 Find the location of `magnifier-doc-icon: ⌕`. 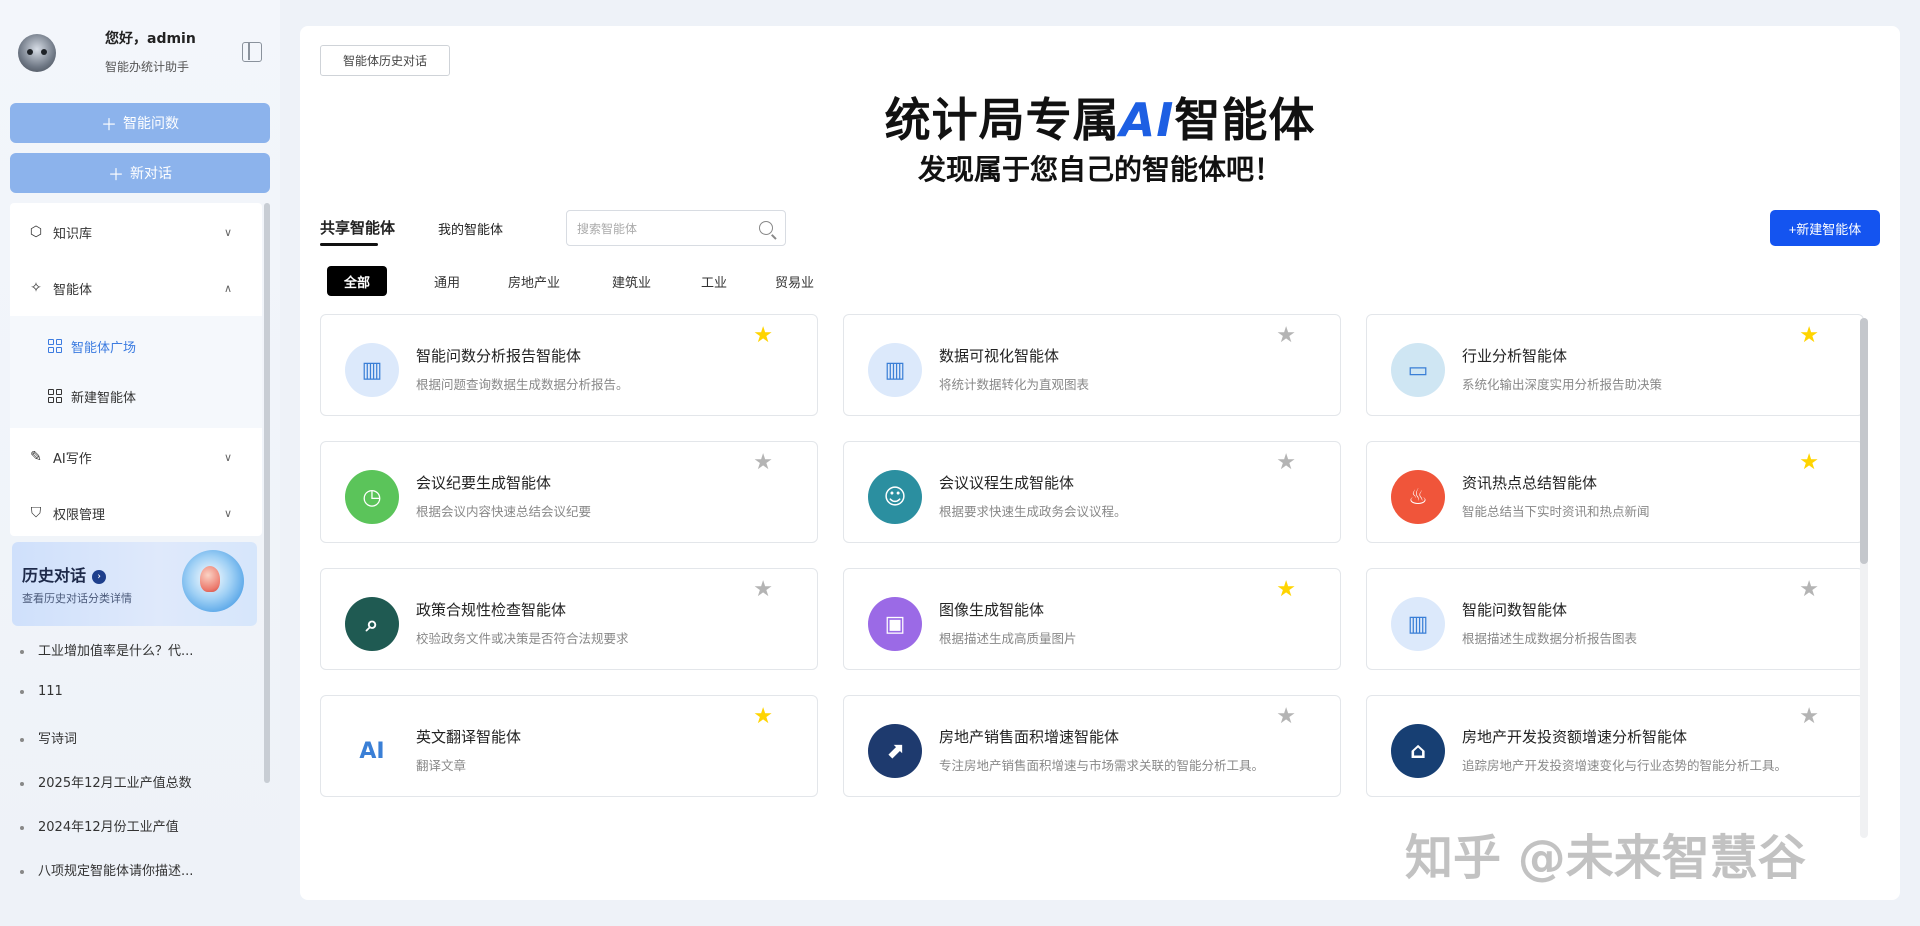

magnifier-doc-icon: ⌕ is located at coordinates (372, 624).